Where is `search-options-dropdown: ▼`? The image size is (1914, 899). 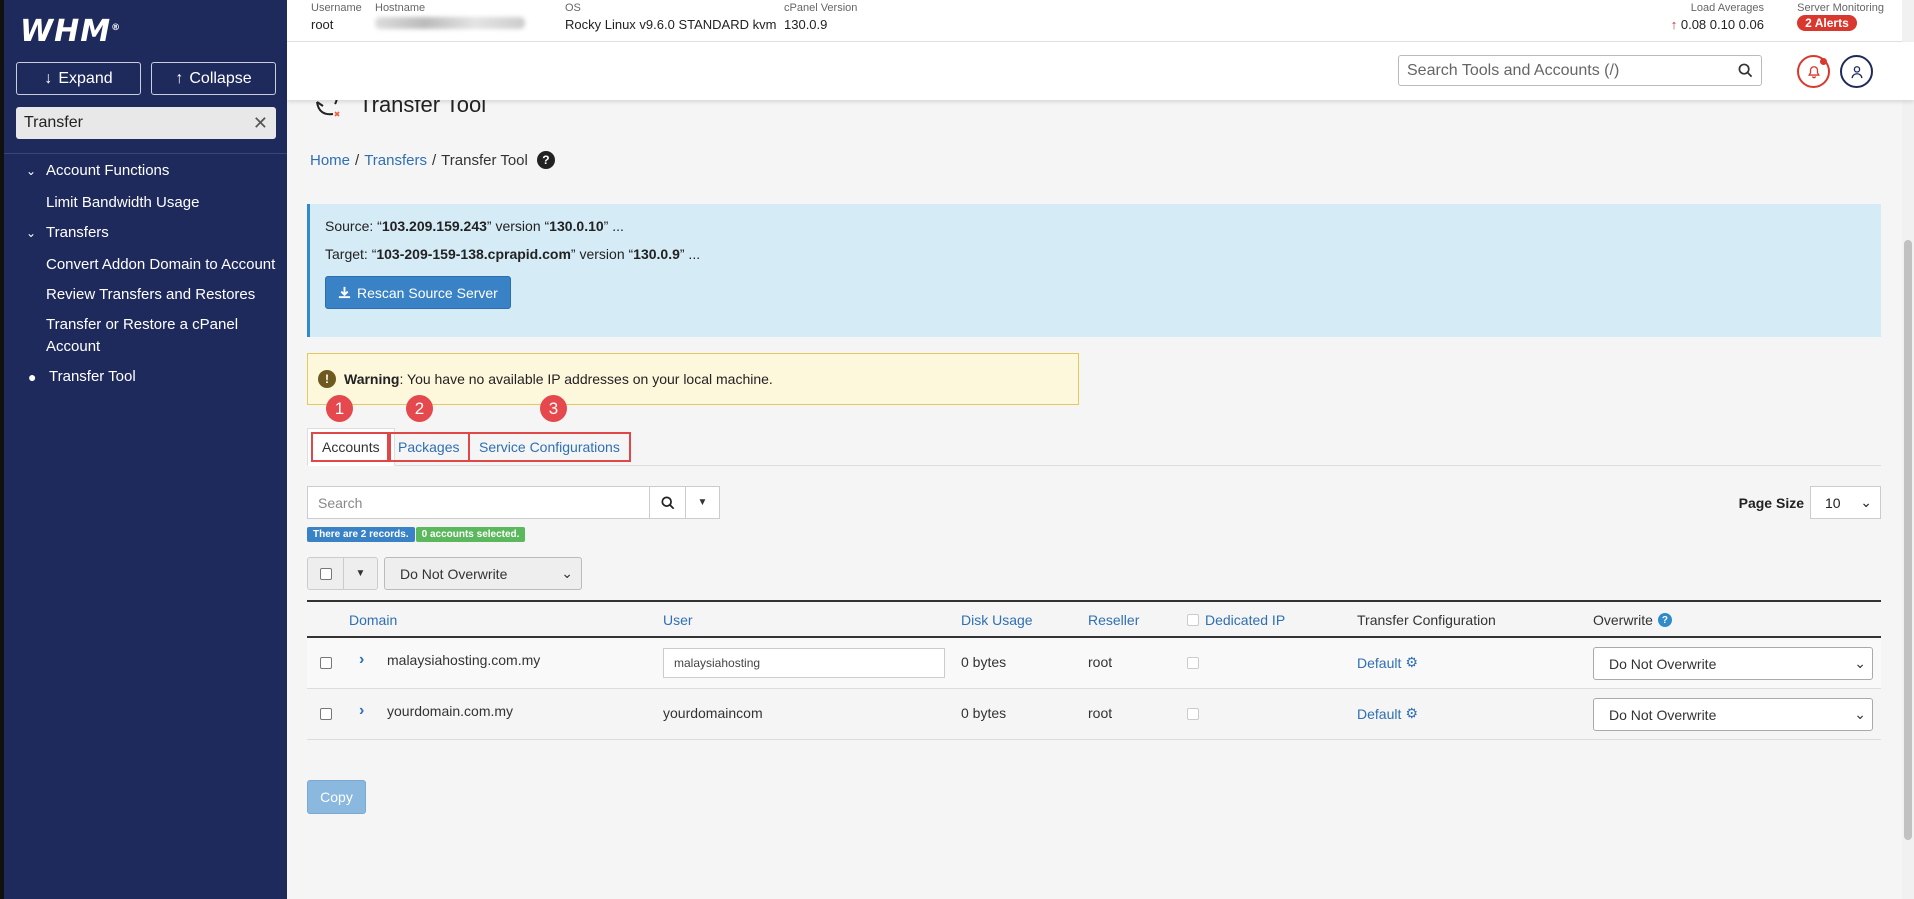
search-options-dropdown: ▼ is located at coordinates (702, 502).